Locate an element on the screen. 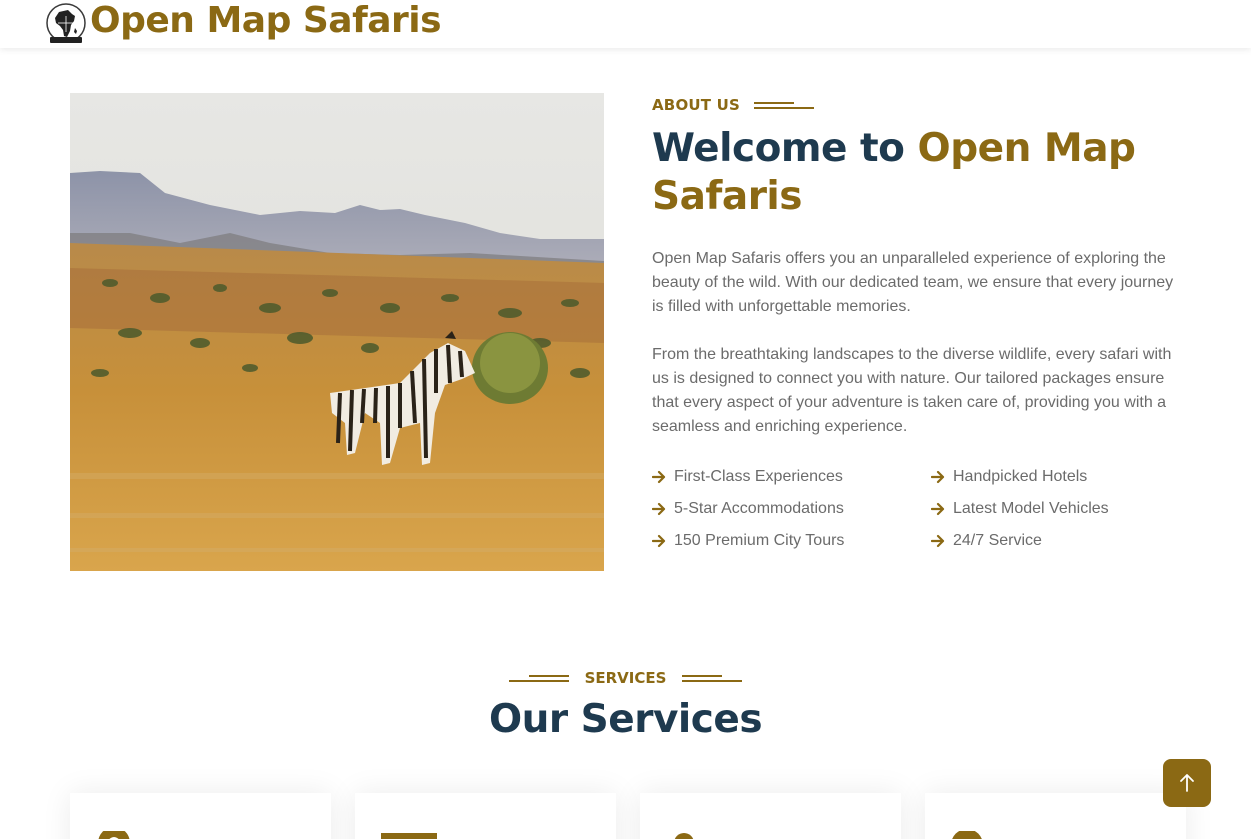 Image resolution: width=1251 pixels, height=839 pixels. africa-map-logo-icon is located at coordinates (66, 23).